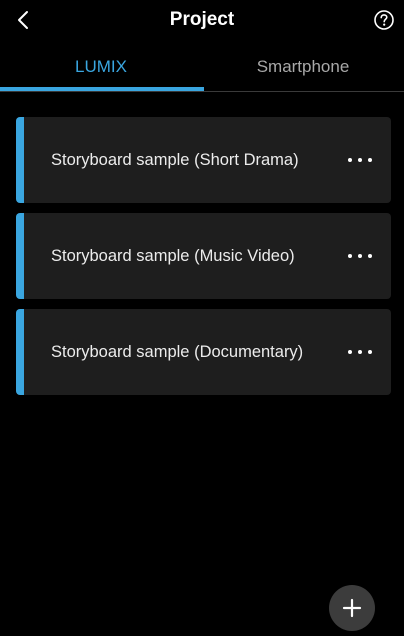  I want to click on help-button, so click(384, 20).